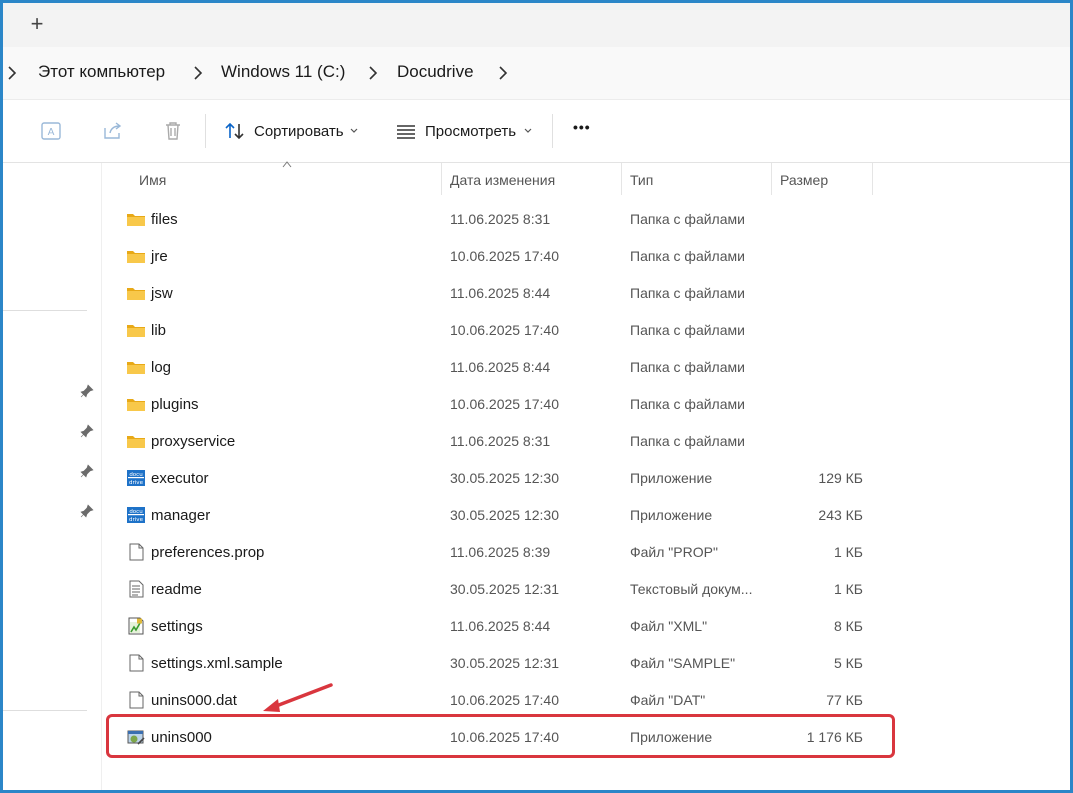 Image resolution: width=1073 pixels, height=793 pixels. Describe the element at coordinates (180, 515) in the screenshot. I see `file-name: manager` at that location.